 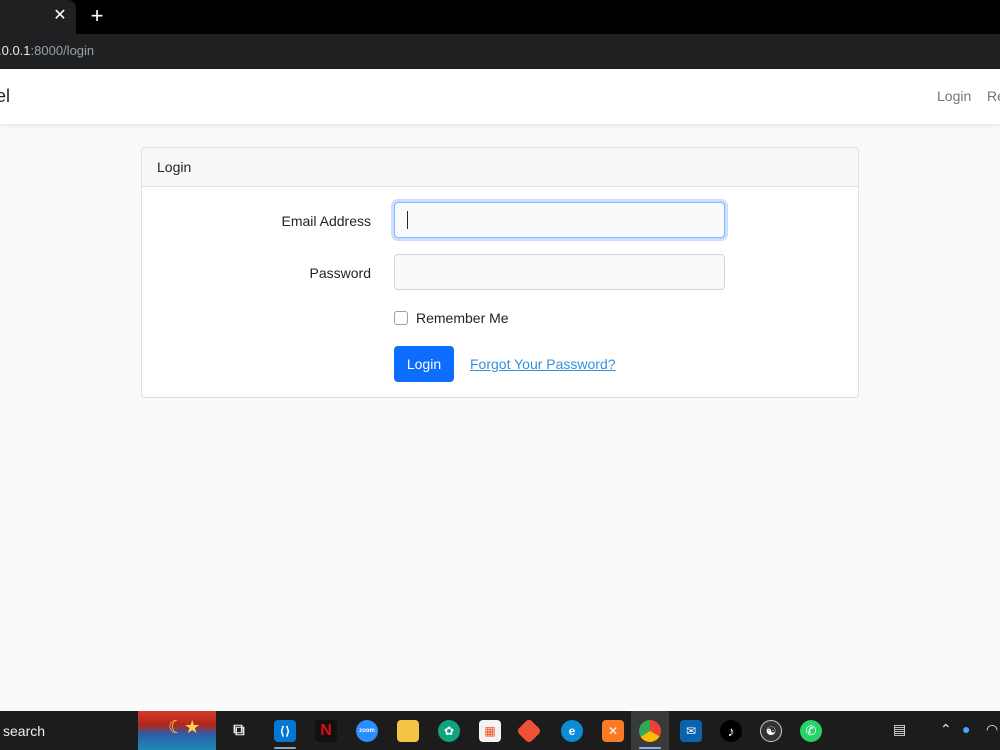 What do you see at coordinates (691, 731) in the screenshot?
I see `mail-icon: ✉` at bounding box center [691, 731].